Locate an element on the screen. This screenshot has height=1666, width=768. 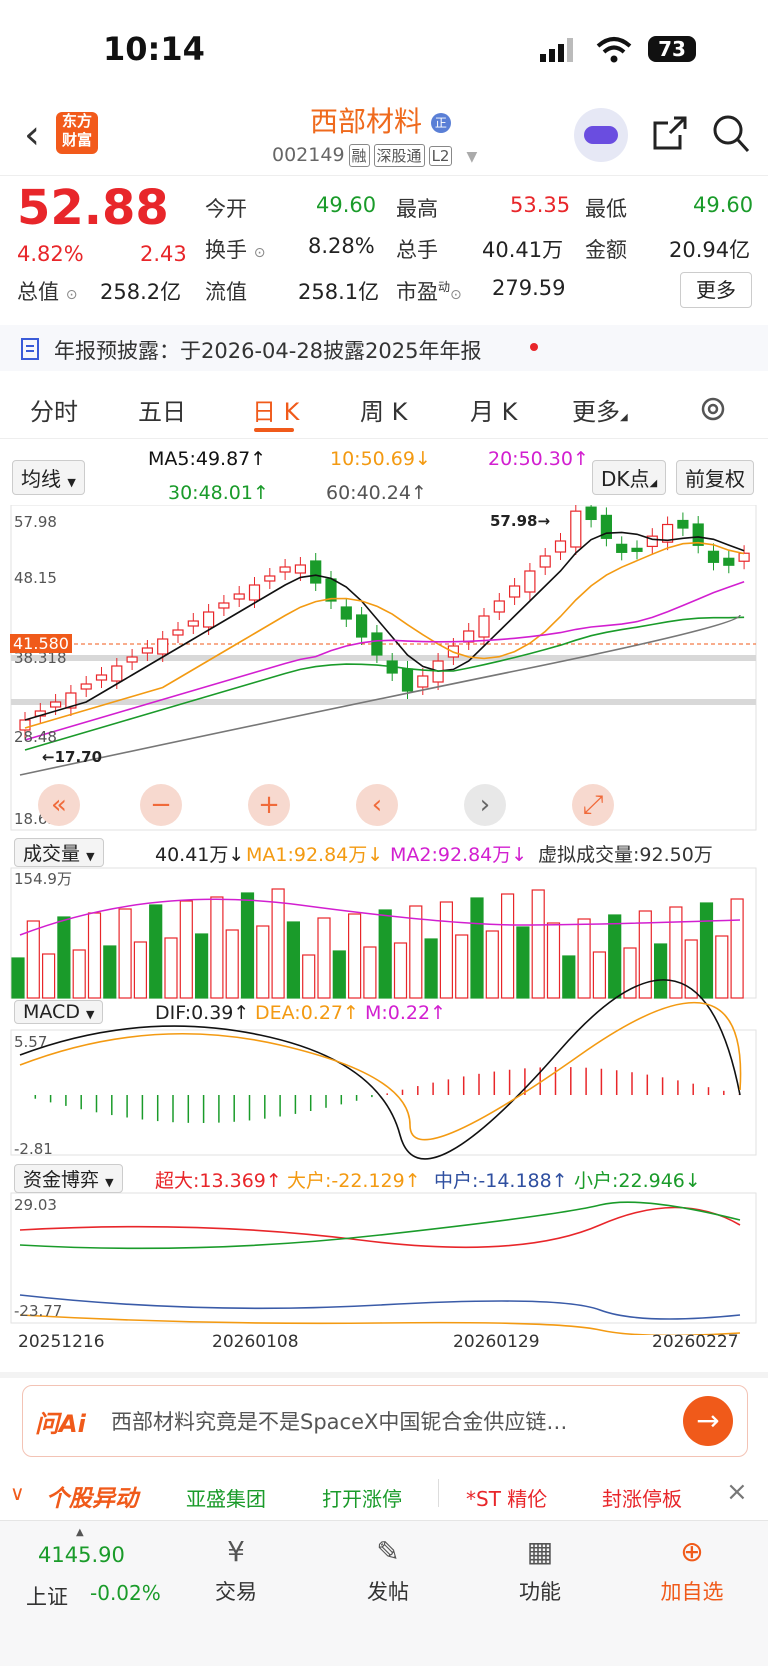
notice-bar: 年报预披露：于2026-04-28披露2025年年报 is located at coordinates (384, 348).